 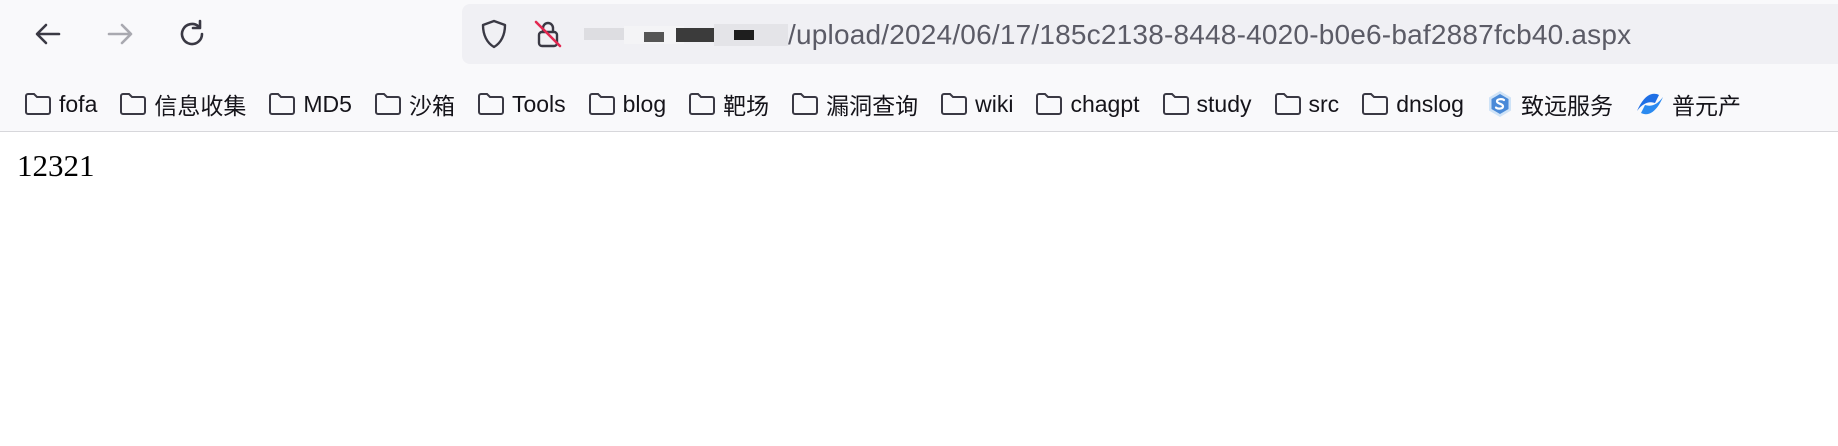 What do you see at coordinates (78, 103) in the screenshot?
I see `bookmark-label: fofa` at bounding box center [78, 103].